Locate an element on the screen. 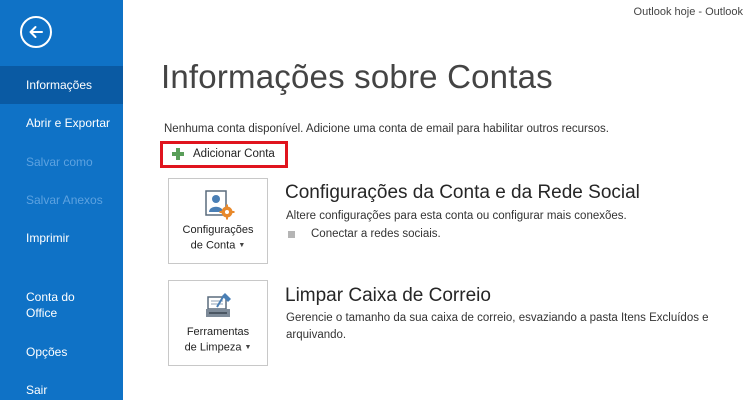 The width and height of the screenshot is (753, 400). add-account-button: Adicionar Conta is located at coordinates (224, 154).